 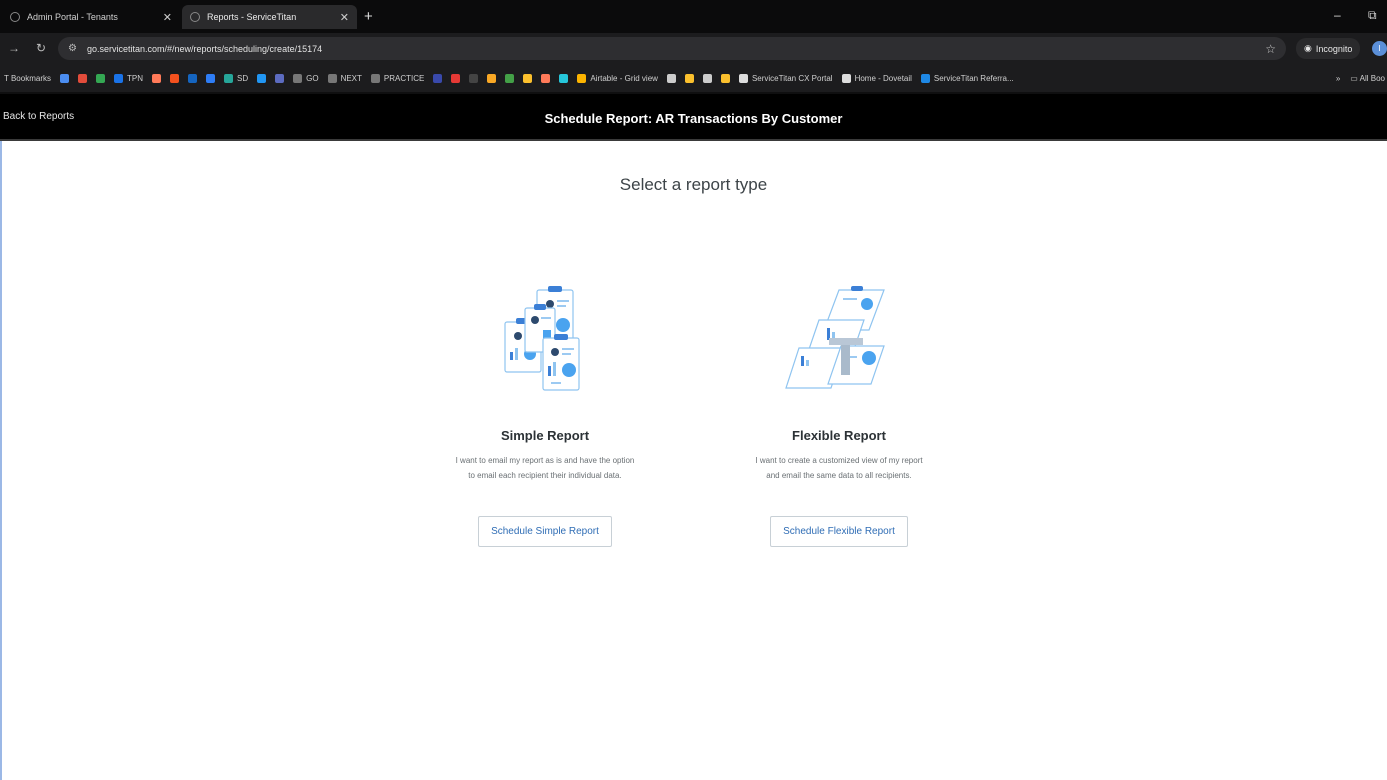 What do you see at coordinates (72, 17) in the screenshot?
I see `tab-title: Admin Portal - Tenants` at bounding box center [72, 17].